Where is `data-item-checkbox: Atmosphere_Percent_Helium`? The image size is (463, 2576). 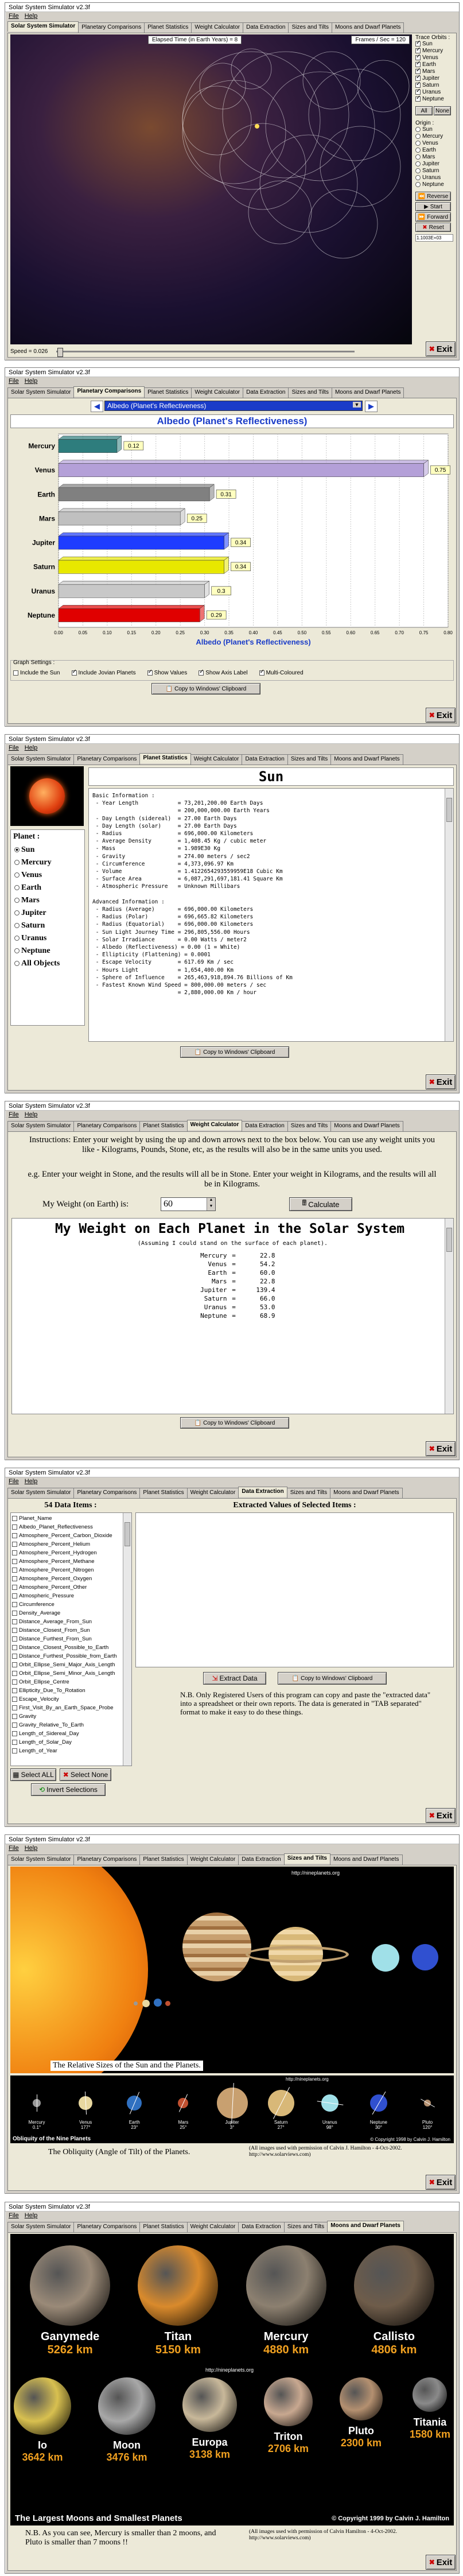 data-item-checkbox: Atmosphere_Percent_Helium is located at coordinates (71, 1544).